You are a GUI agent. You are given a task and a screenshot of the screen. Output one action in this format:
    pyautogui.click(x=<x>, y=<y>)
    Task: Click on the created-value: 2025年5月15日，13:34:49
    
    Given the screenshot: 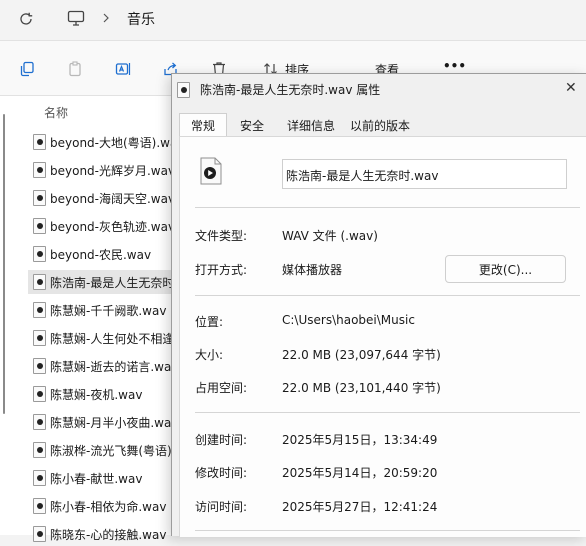 What is the action you would take?
    pyautogui.click(x=360, y=440)
    